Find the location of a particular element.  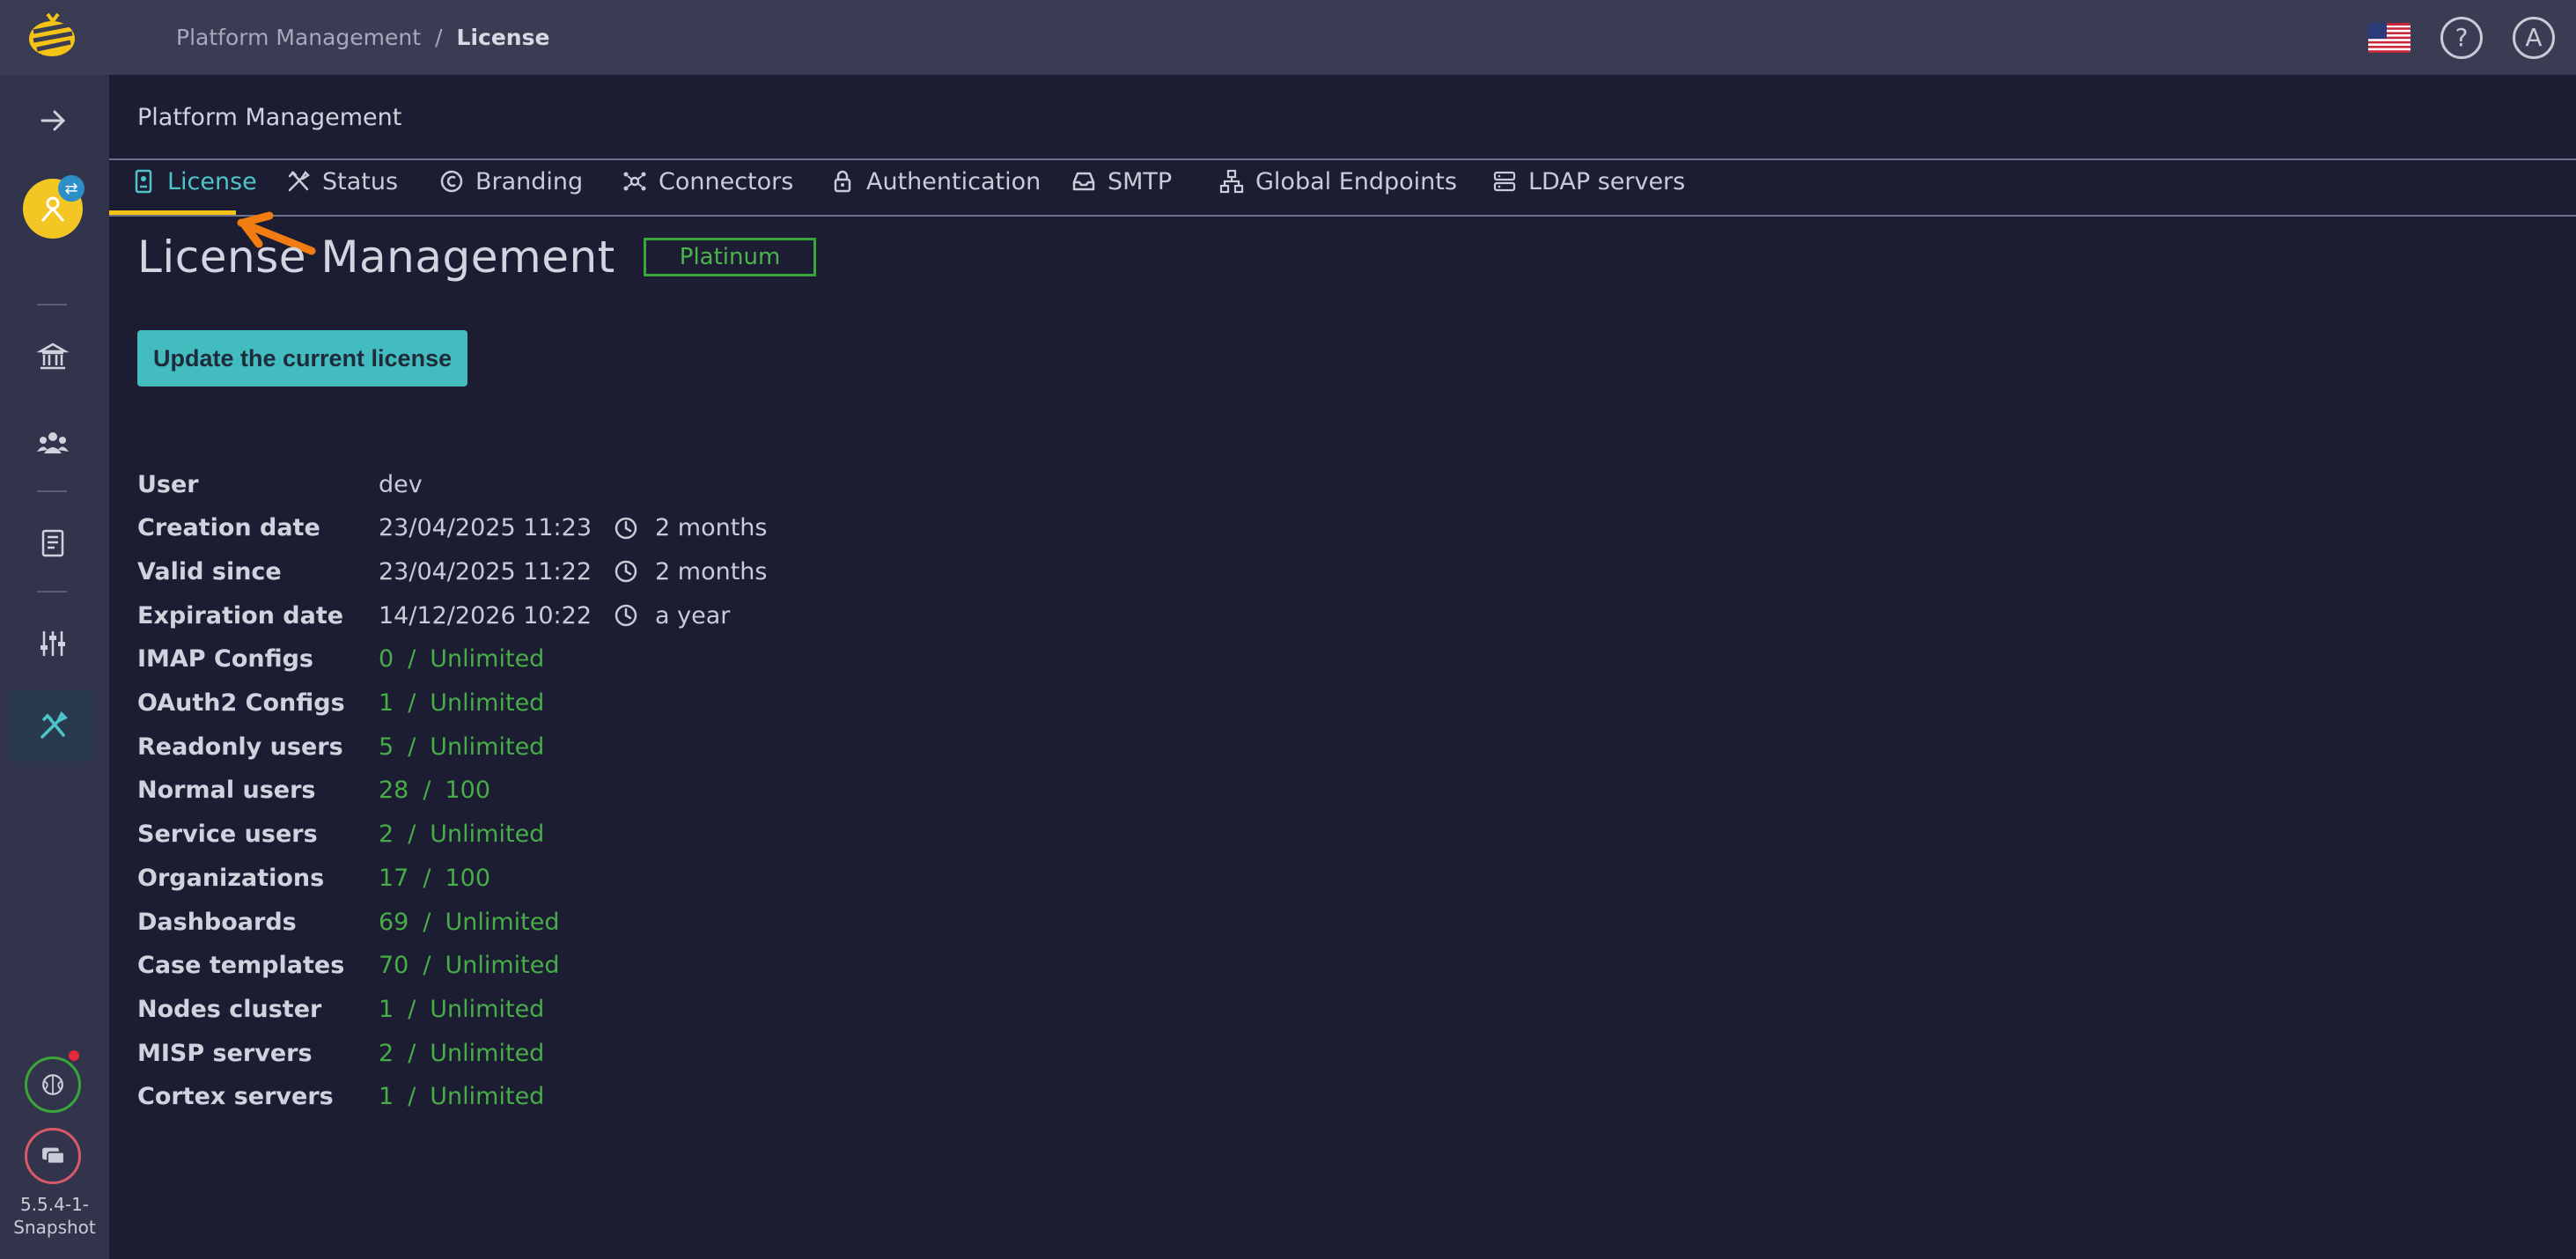

tab-ldap-servers: LDAP servers is located at coordinates (1588, 181).